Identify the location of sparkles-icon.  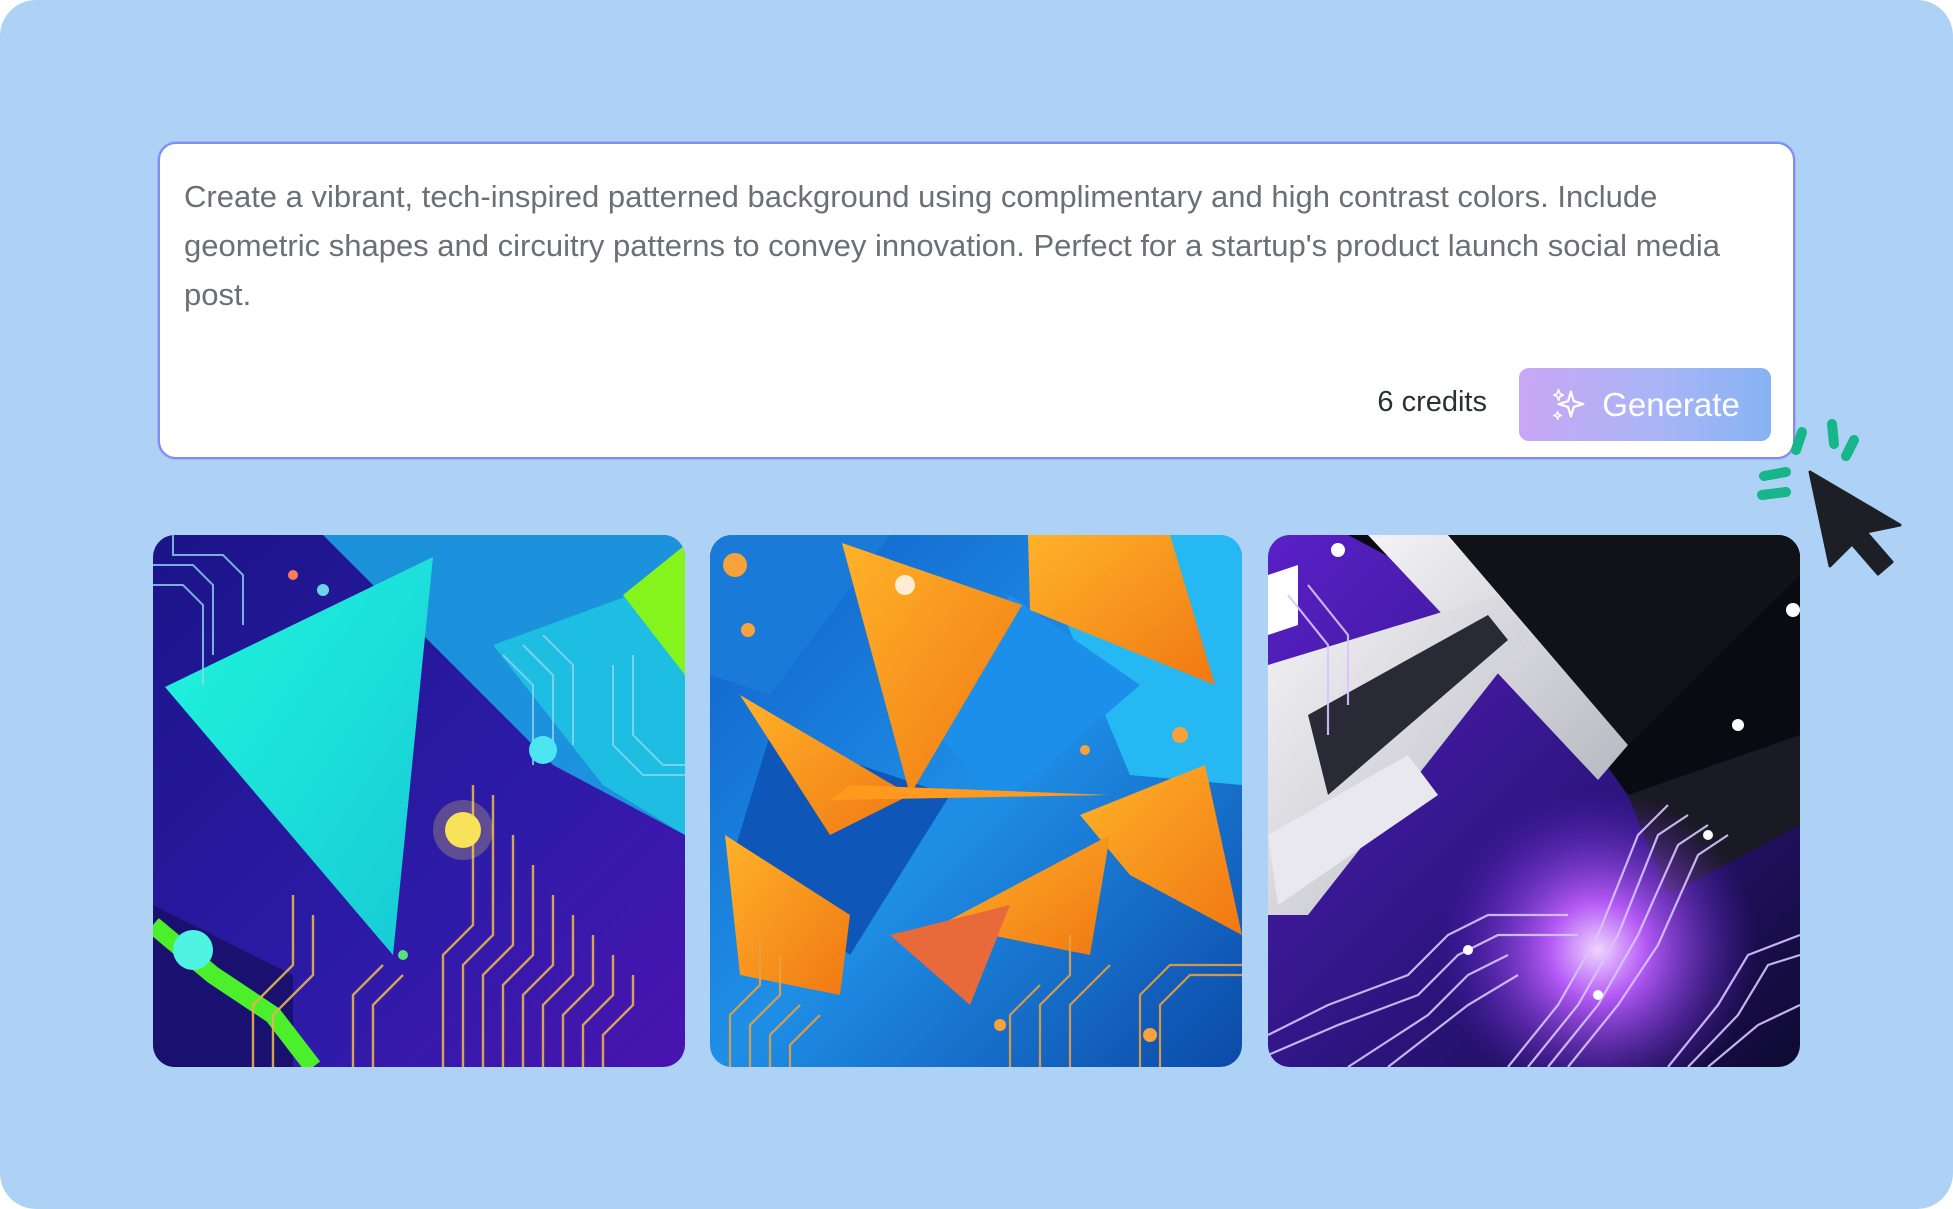
(1569, 404).